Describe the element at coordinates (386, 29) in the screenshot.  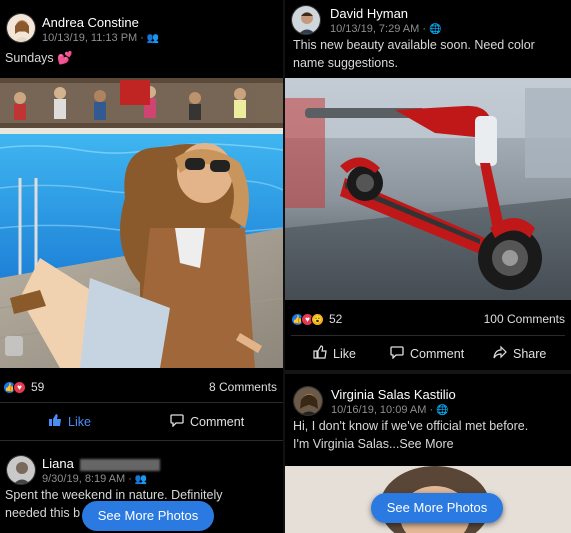
I see `post-timestamp: 10/13/19, 7:29 AM · 🌐` at that location.